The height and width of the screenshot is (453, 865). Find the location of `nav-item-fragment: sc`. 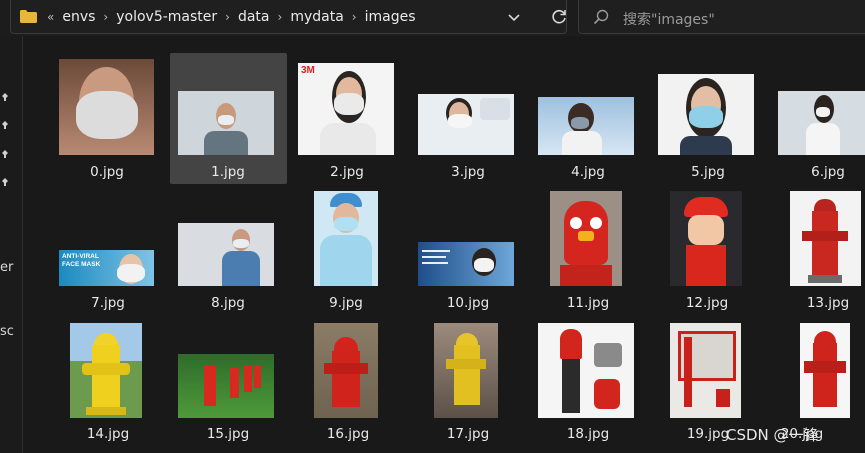

nav-item-fragment: sc is located at coordinates (7, 331).